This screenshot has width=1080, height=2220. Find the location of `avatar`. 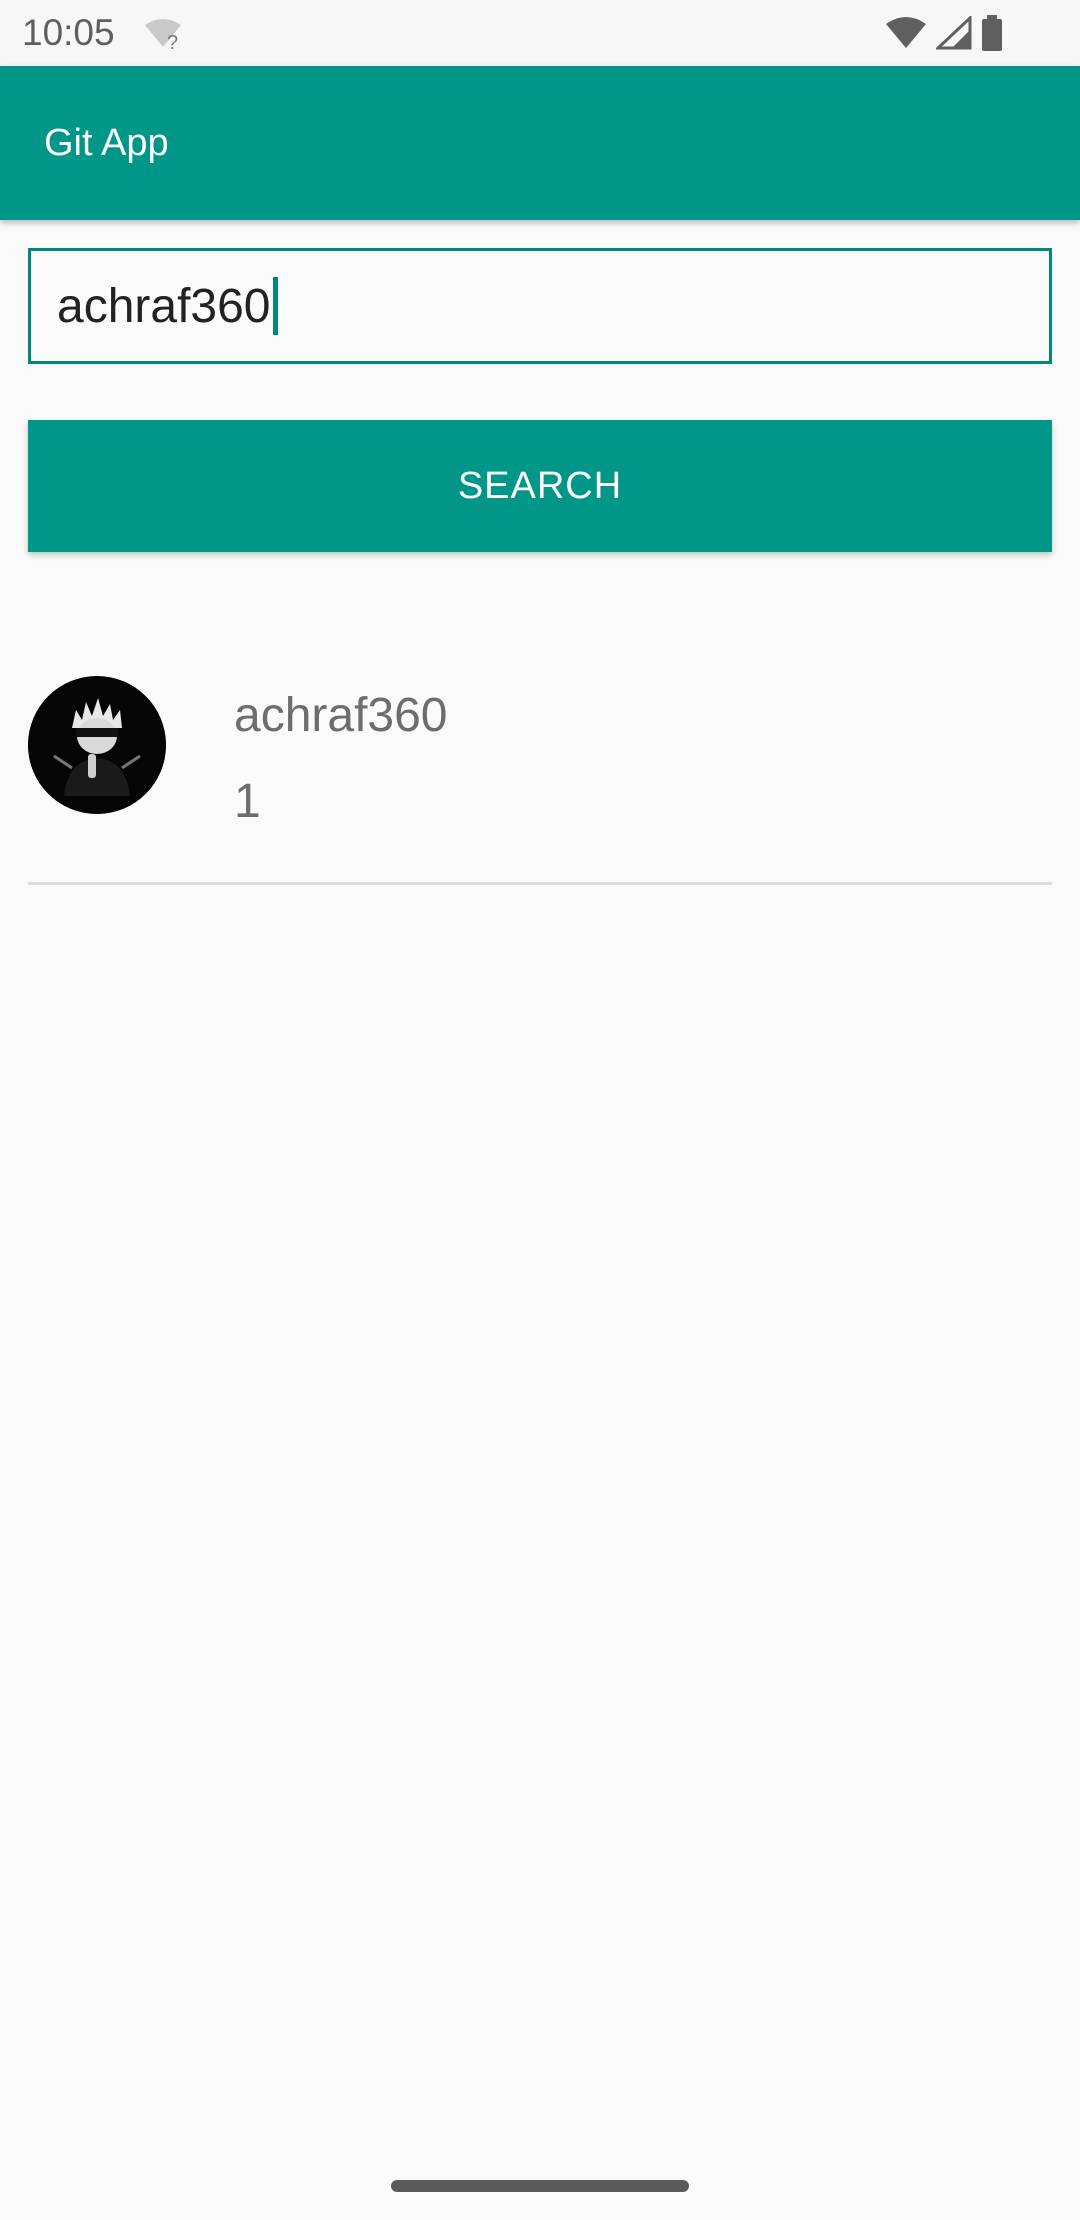

avatar is located at coordinates (97, 745).